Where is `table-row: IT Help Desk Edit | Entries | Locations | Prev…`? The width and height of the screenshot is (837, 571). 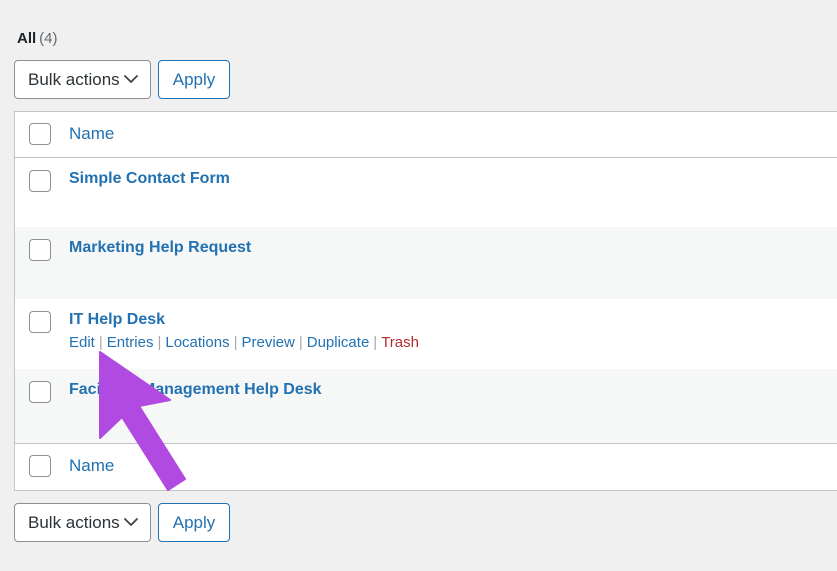 table-row: IT Help Desk Edit | Entries | Locations | Prev… is located at coordinates (426, 334).